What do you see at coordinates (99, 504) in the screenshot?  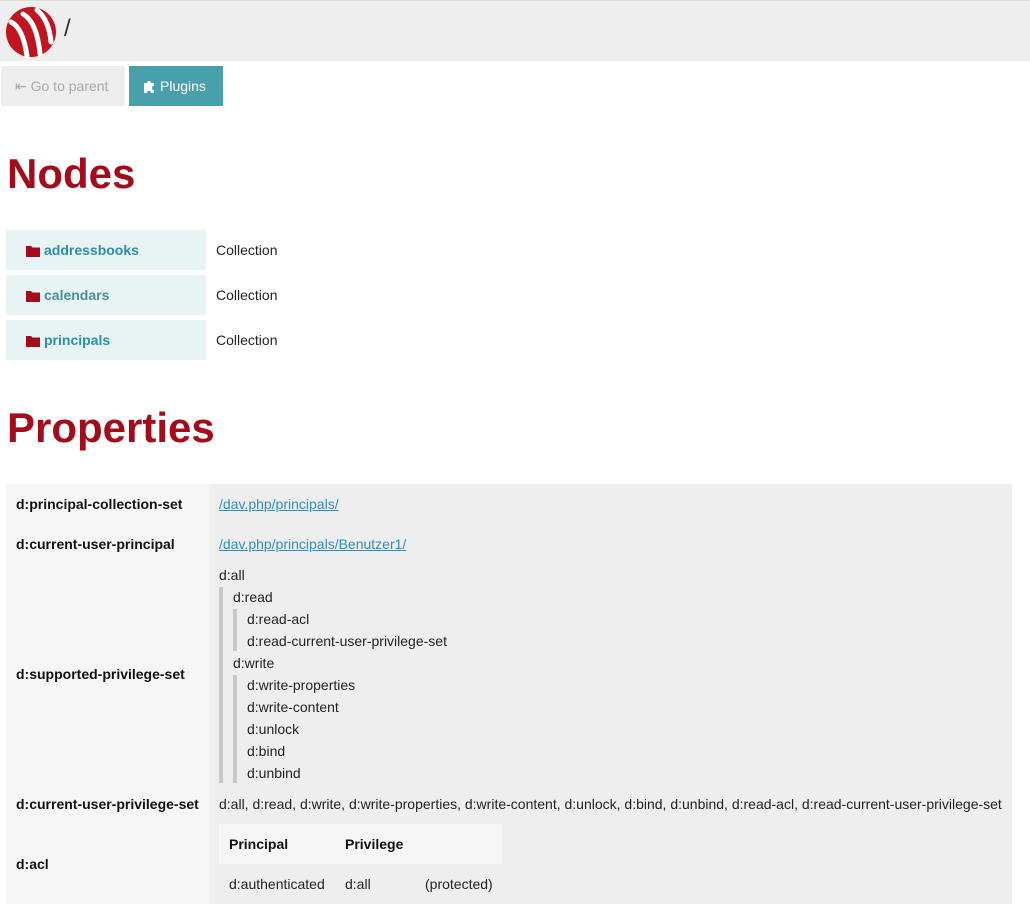 I see `property-name: d:principal-collection-set` at bounding box center [99, 504].